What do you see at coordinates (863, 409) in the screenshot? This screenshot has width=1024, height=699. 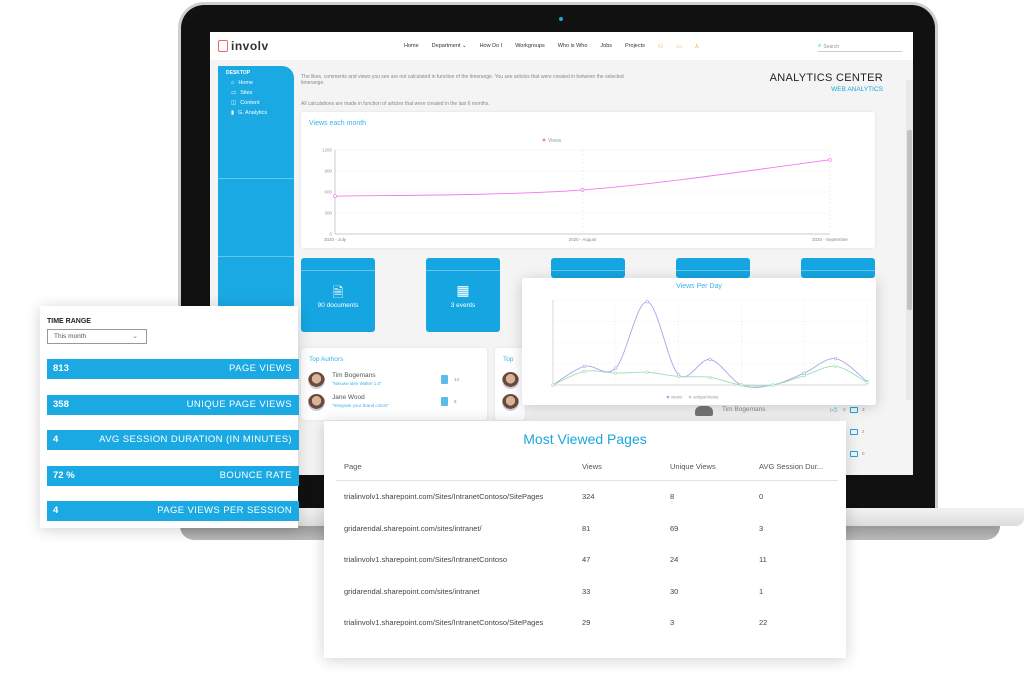 I see `comment-count: 3` at bounding box center [863, 409].